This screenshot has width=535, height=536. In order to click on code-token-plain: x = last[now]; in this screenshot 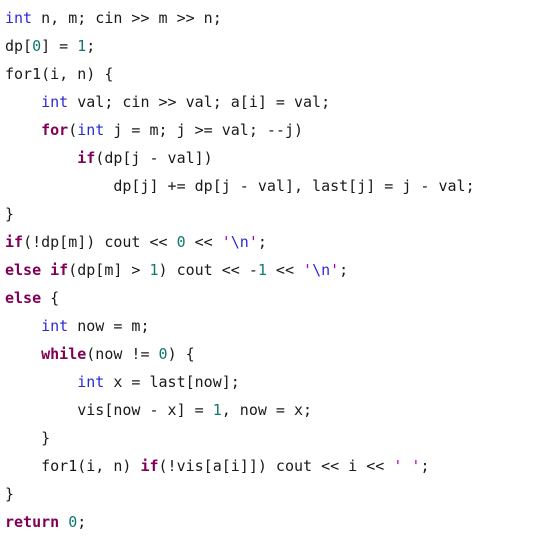, I will do `click(172, 382)`.